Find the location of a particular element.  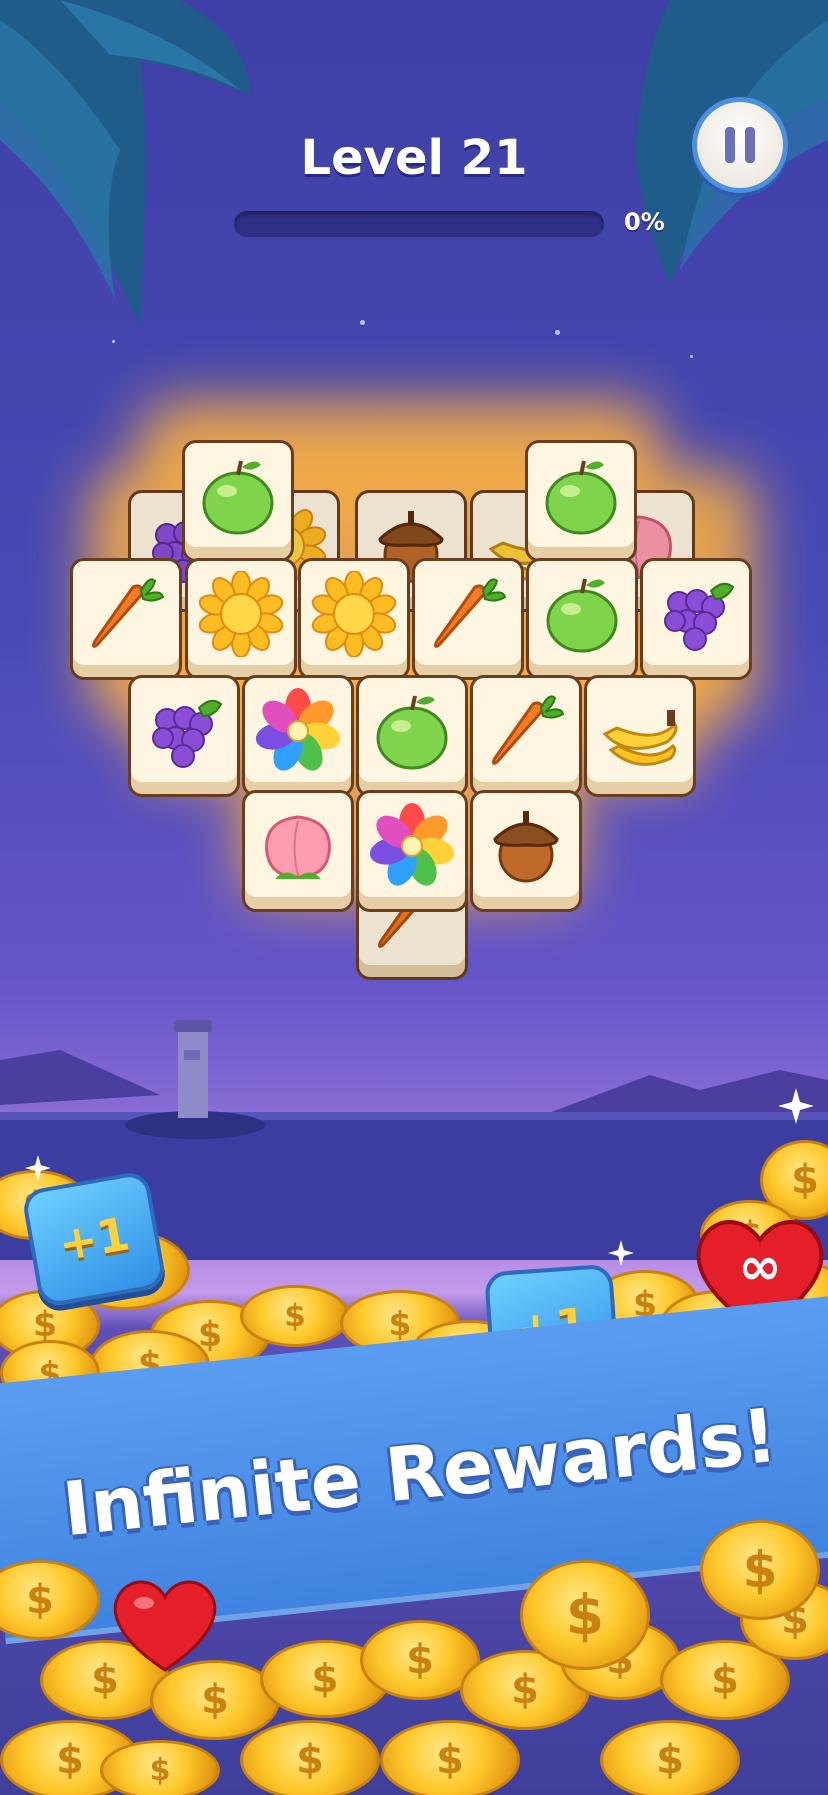

peach-icon is located at coordinates (298, 843).